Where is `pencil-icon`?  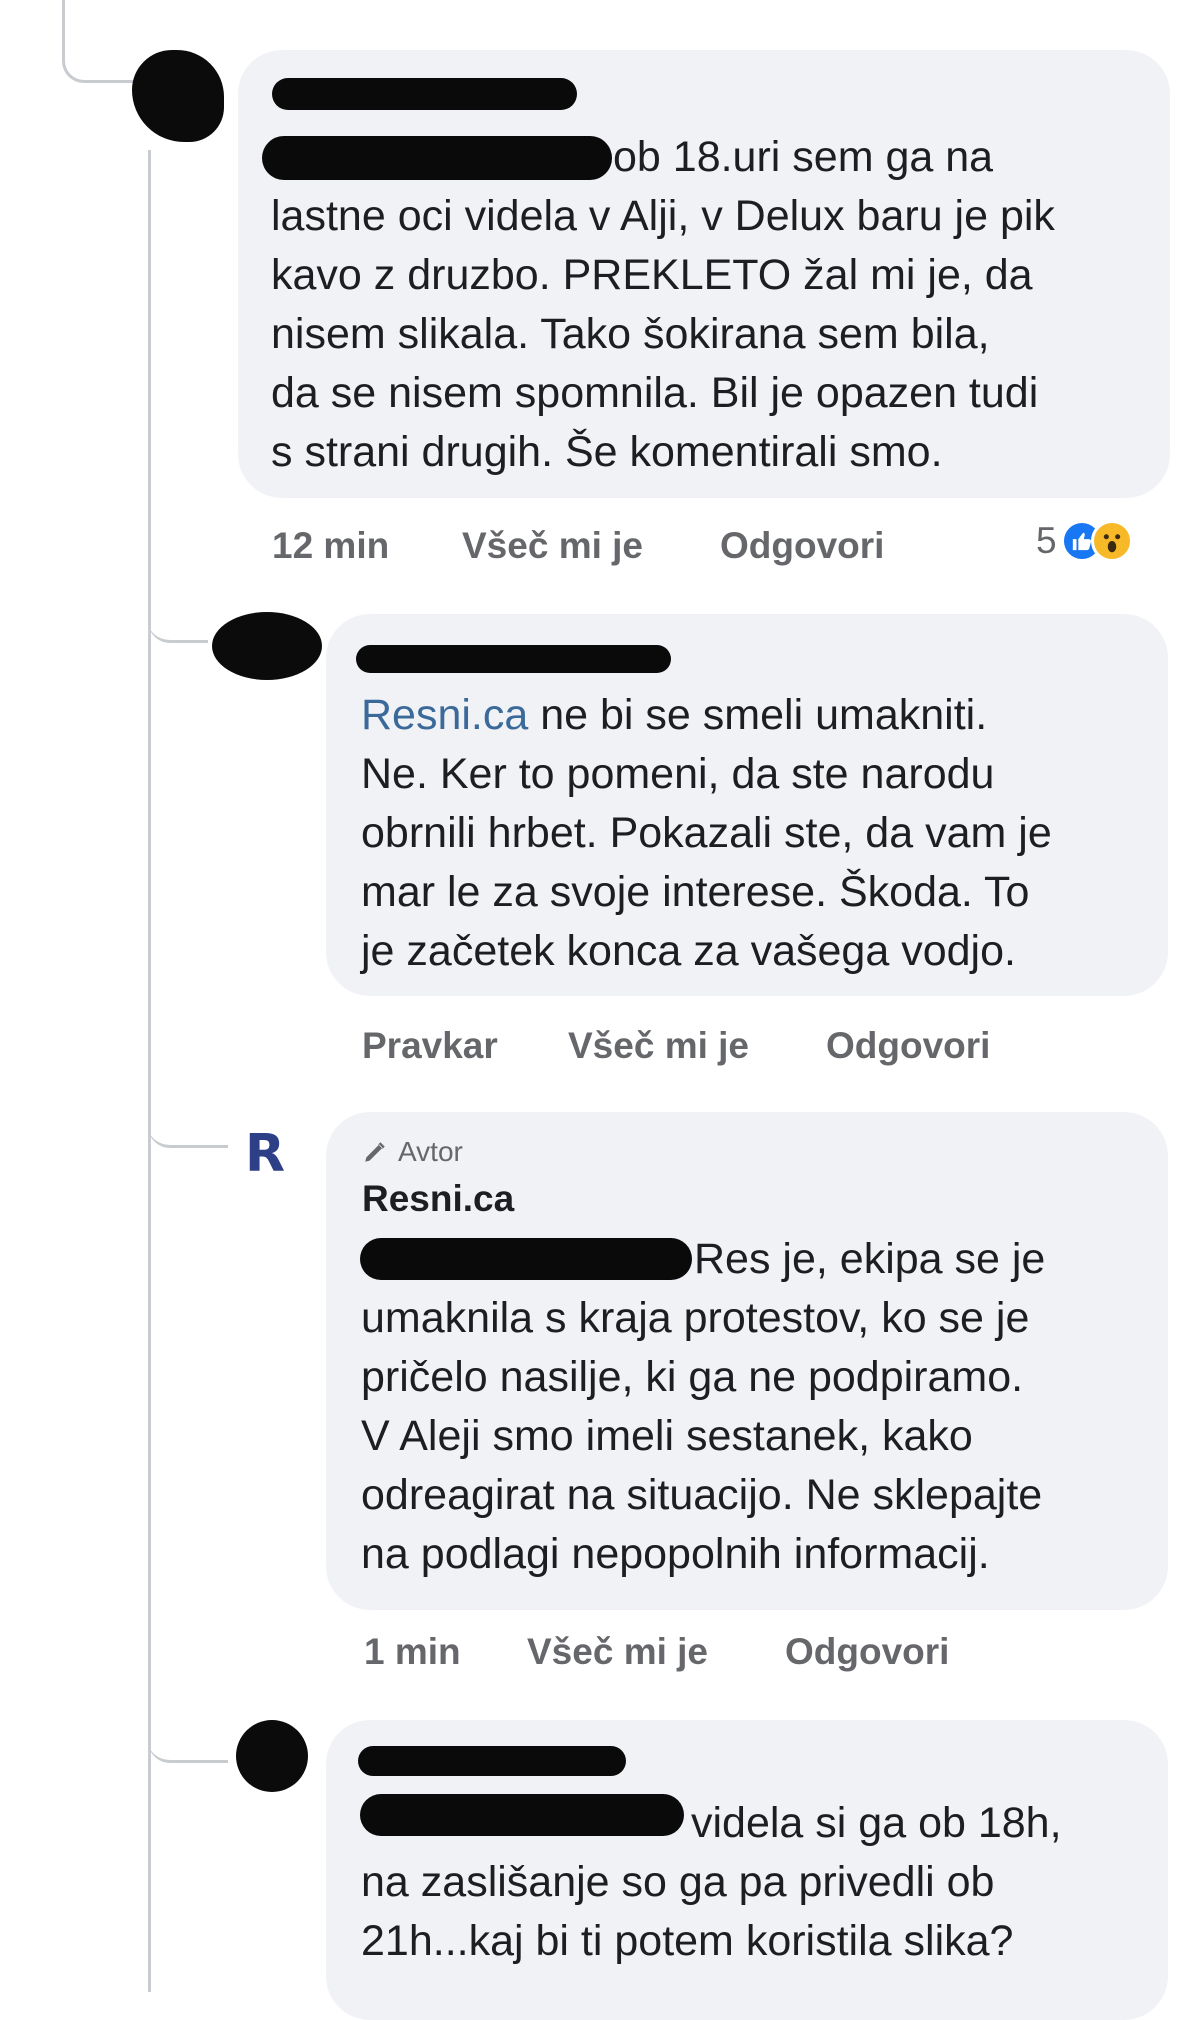 pencil-icon is located at coordinates (375, 1152).